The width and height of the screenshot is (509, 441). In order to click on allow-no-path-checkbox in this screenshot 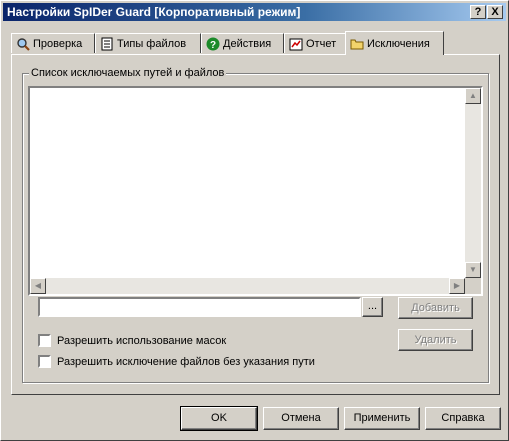, I will do `click(44, 361)`.